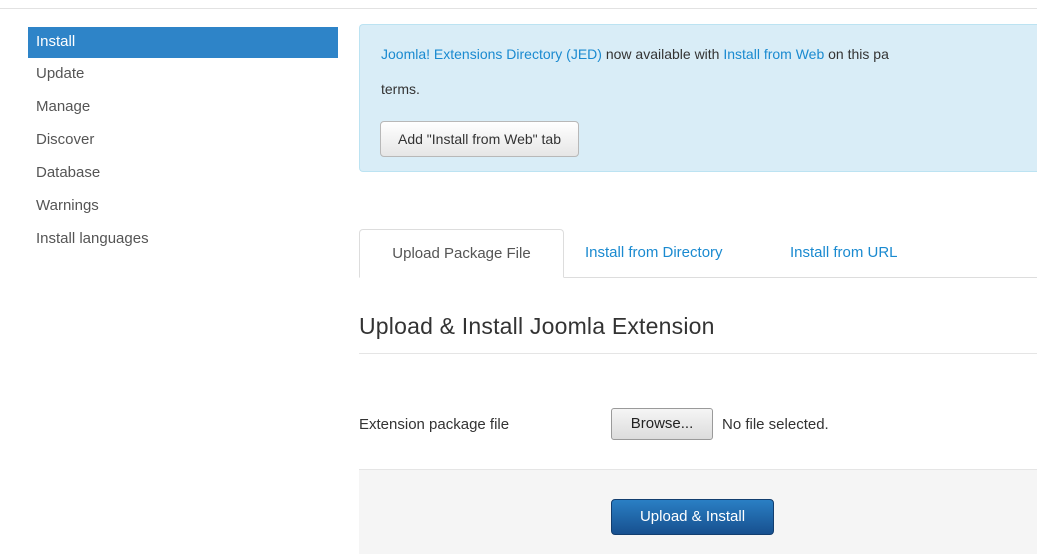 The image size is (1037, 554). Describe the element at coordinates (773, 54) in the screenshot. I see `install-from-web-link: Install from Web` at that location.